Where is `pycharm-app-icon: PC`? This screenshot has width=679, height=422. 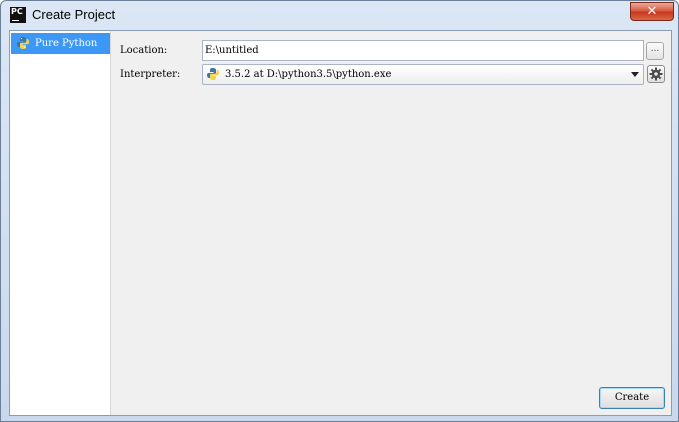 pycharm-app-icon: PC is located at coordinates (18, 15).